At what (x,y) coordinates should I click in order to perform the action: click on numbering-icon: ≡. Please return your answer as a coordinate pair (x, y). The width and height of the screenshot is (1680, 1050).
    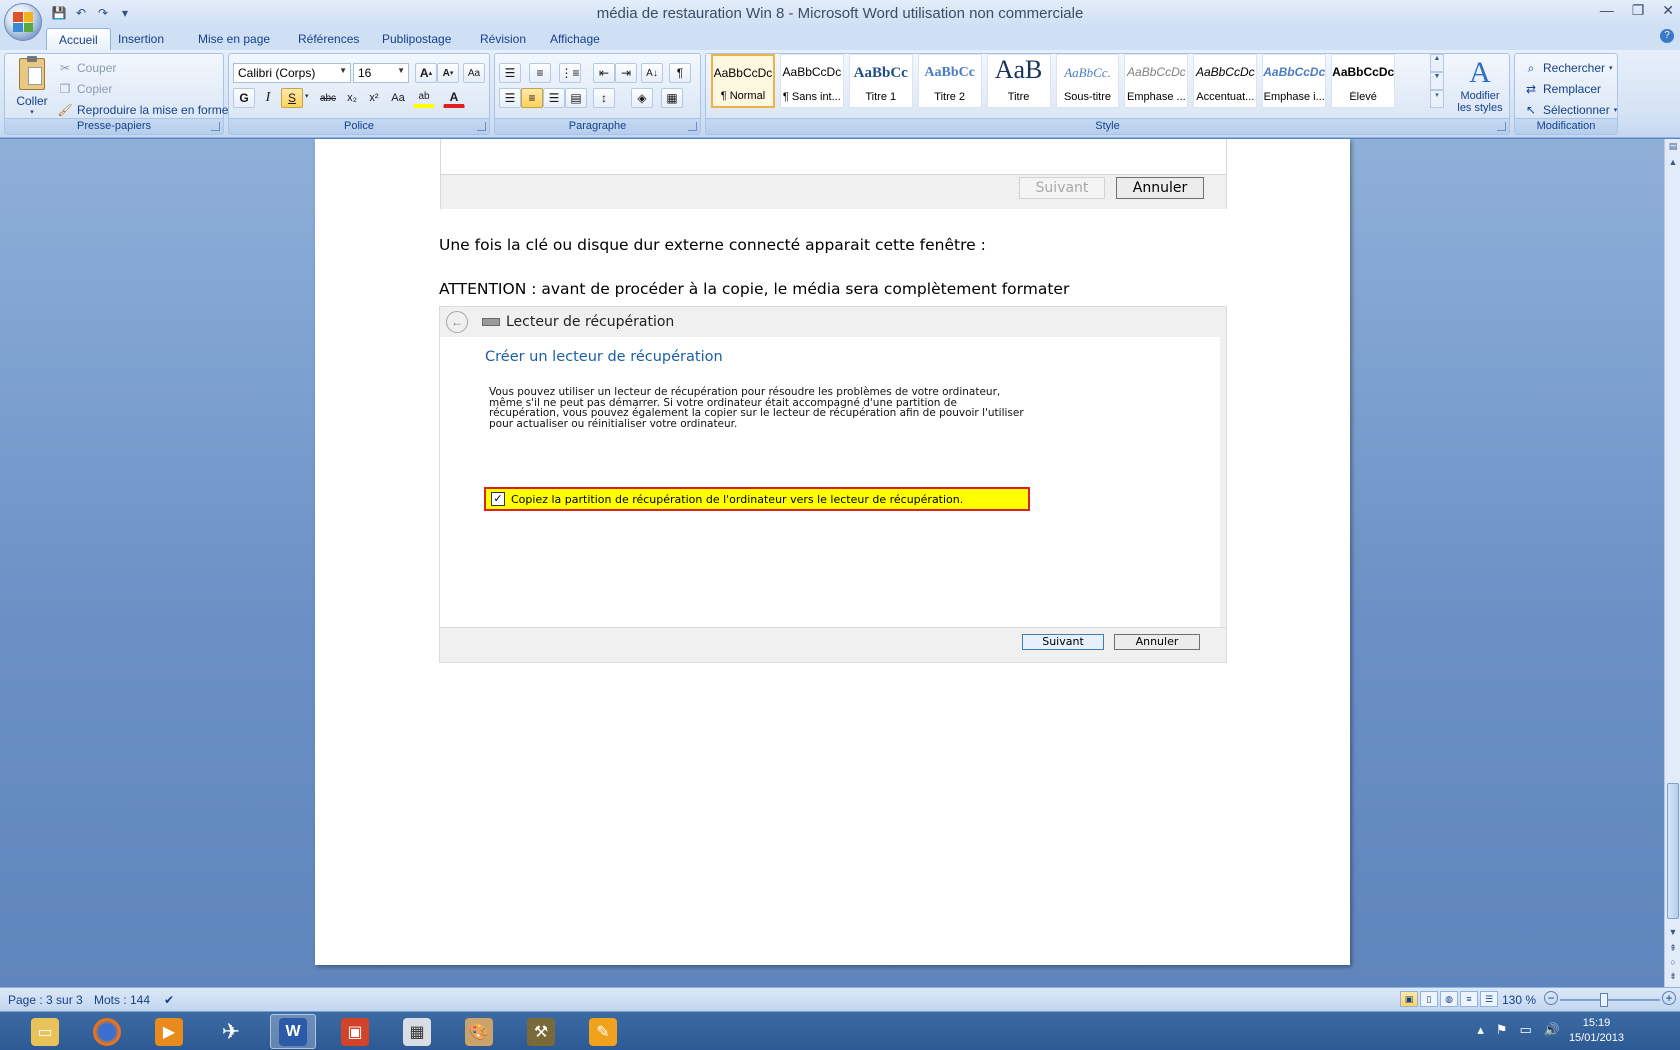
    Looking at the image, I should click on (540, 73).